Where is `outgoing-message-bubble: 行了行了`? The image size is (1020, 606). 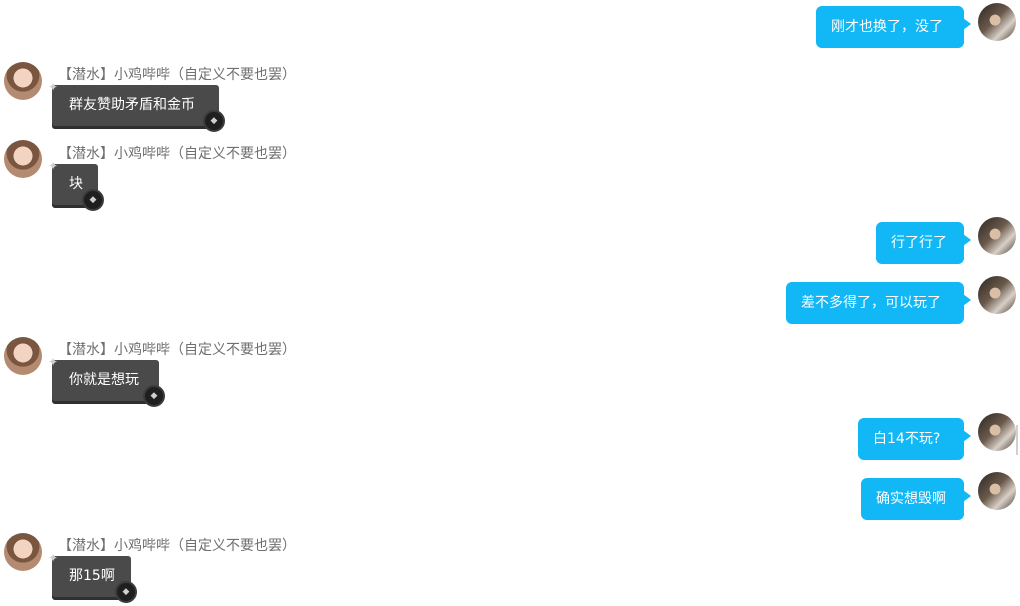 outgoing-message-bubble: 行了行了 is located at coordinates (923, 243).